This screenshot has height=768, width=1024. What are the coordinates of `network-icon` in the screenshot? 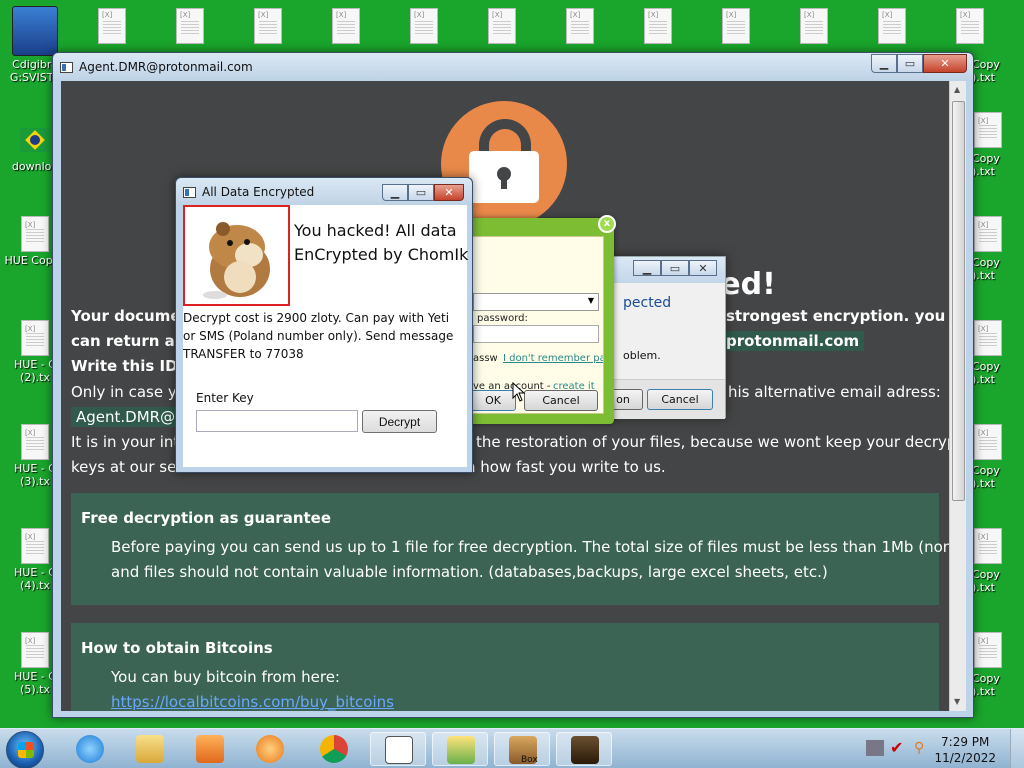 It's located at (875, 748).